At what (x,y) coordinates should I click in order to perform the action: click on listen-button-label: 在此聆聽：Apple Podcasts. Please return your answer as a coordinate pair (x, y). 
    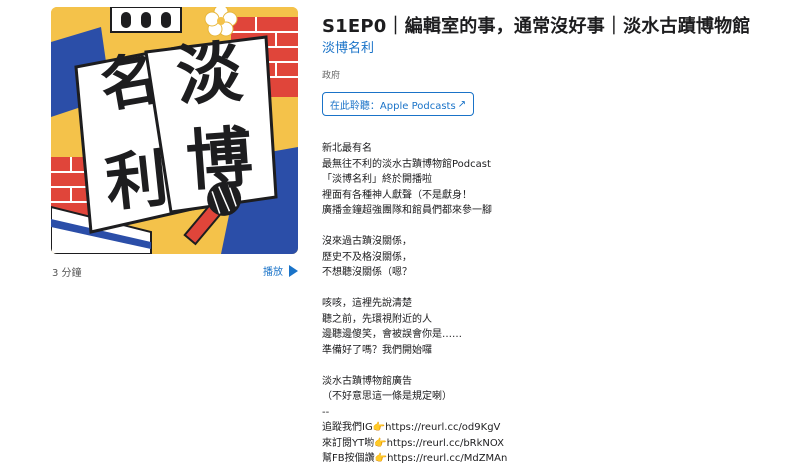
    Looking at the image, I should click on (392, 106).